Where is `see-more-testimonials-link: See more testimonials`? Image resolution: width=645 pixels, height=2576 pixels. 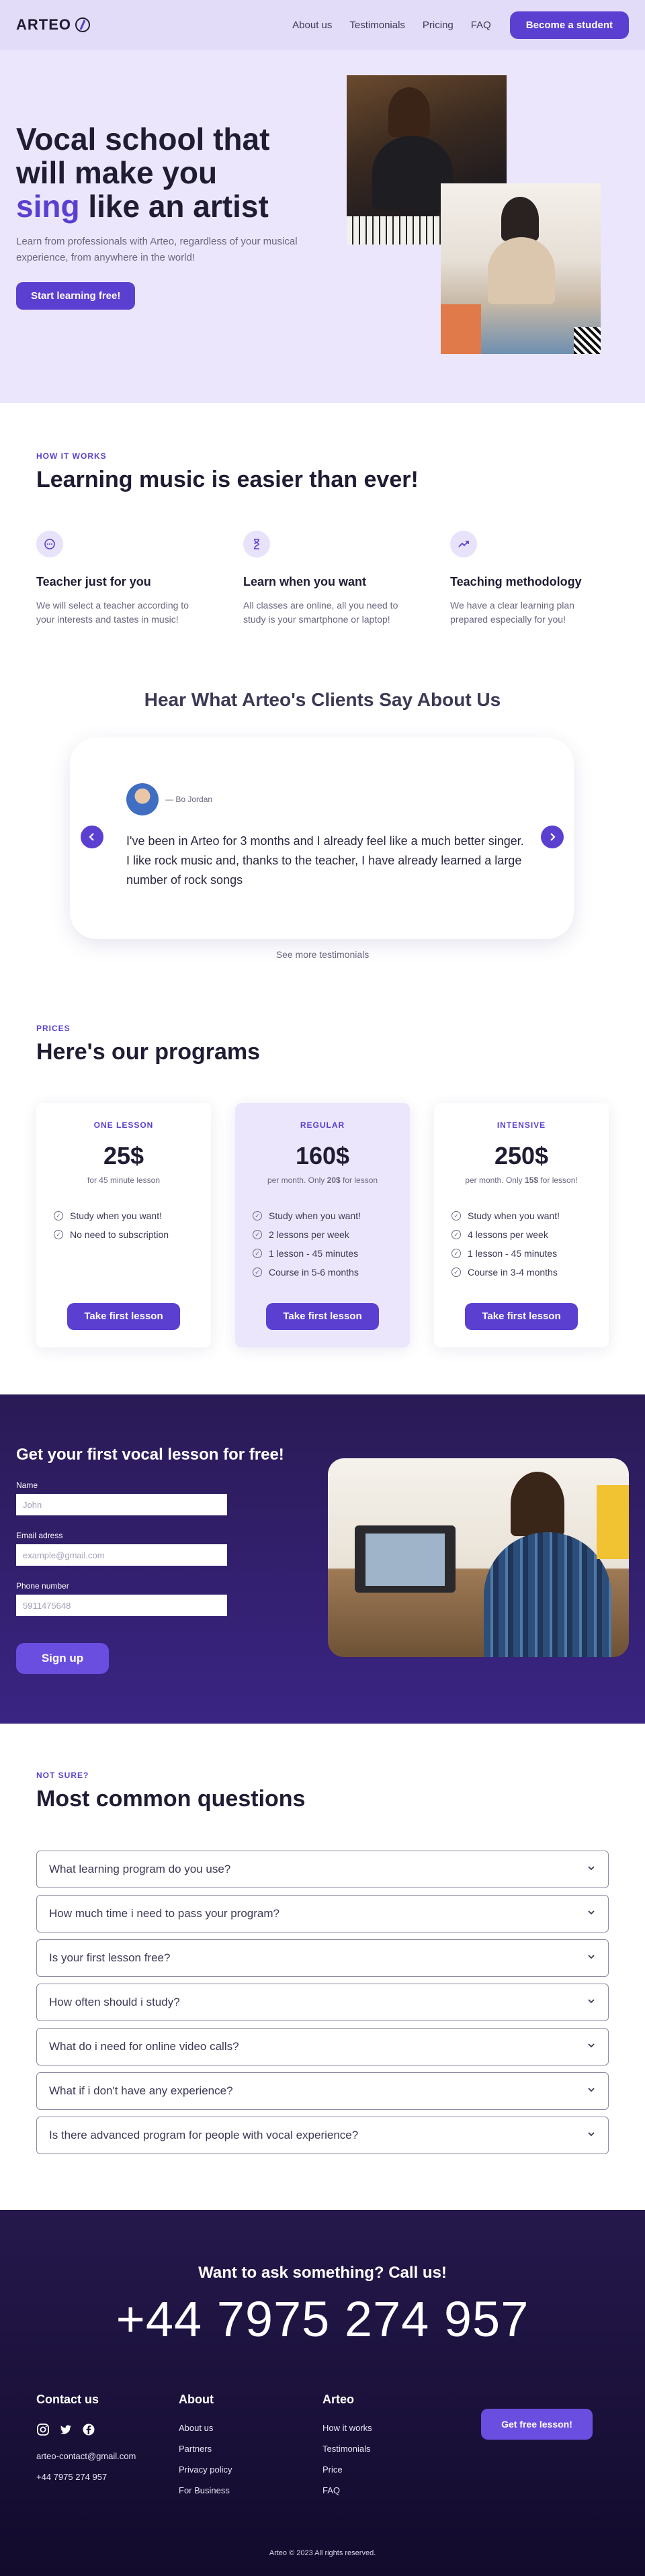
see-more-testimonials-link: See more testimonials is located at coordinates (322, 955).